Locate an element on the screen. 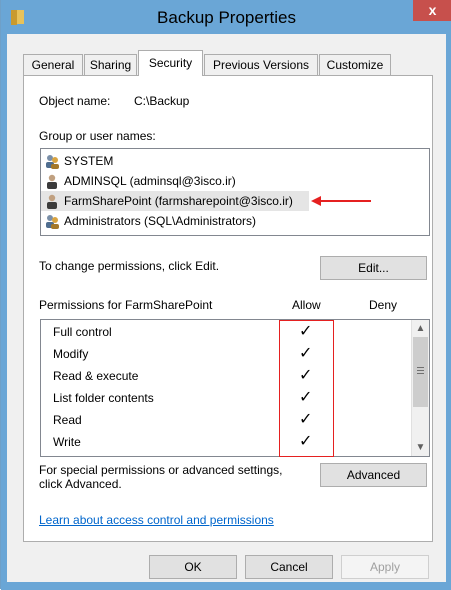 The image size is (451, 590). allow-column-highlight is located at coordinates (306, 388).